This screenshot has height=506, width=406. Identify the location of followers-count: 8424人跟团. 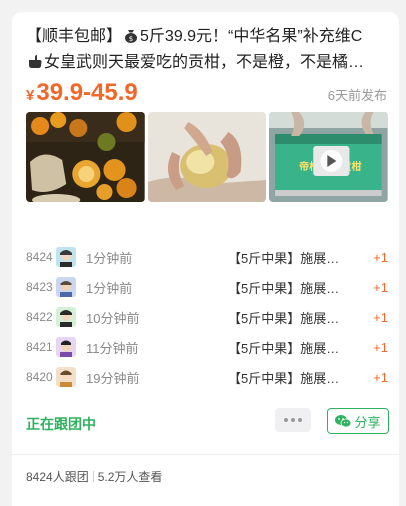
(57, 477).